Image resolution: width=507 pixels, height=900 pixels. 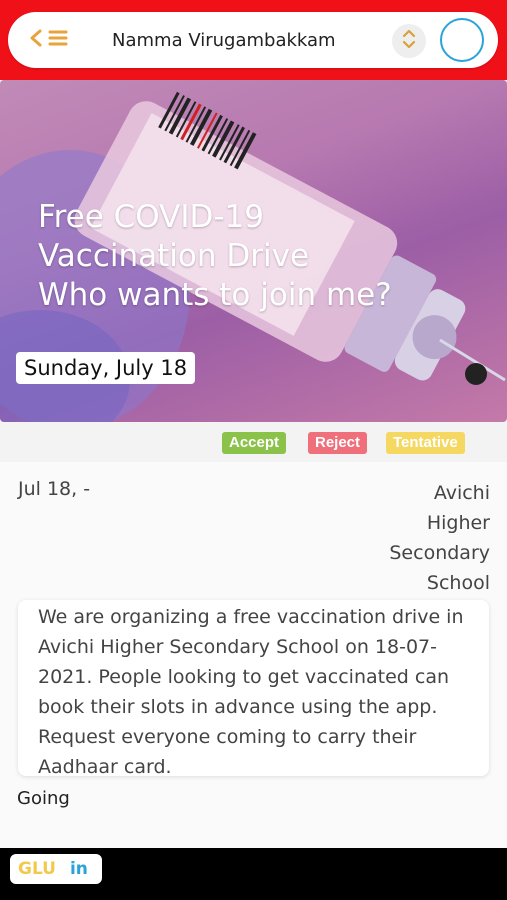 I want to click on app-header: Namma Virugambakkam, so click(x=253, y=40).